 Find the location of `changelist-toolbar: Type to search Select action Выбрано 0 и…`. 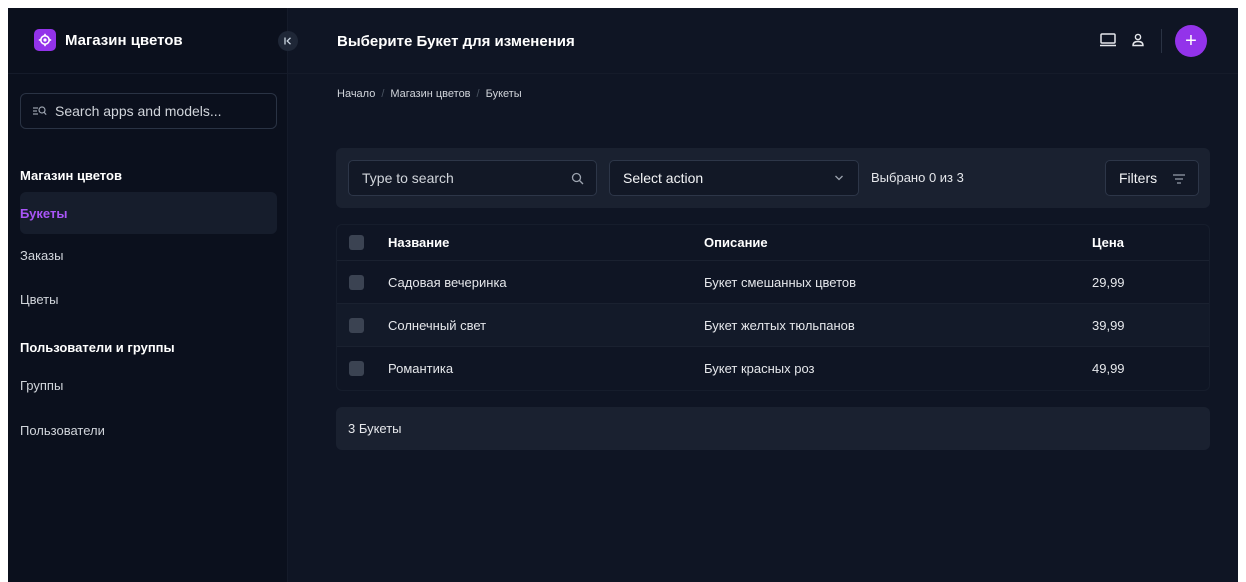

changelist-toolbar: Type to search Select action Выбрано 0 и… is located at coordinates (773, 178).